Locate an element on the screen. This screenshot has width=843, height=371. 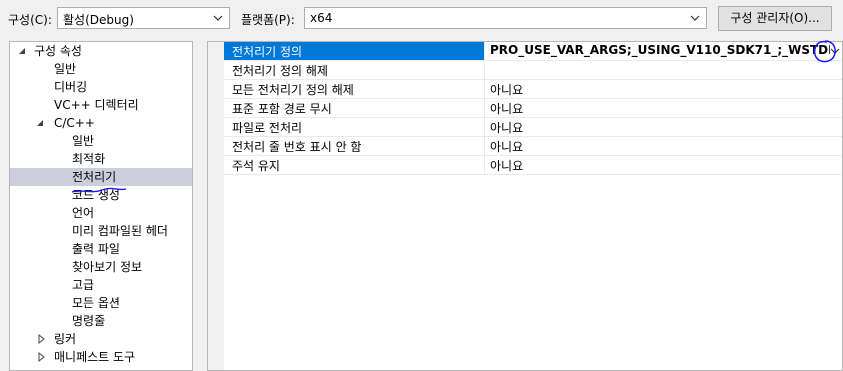
tree-item-precompiled-headers: 미리 컴파일된 헤더 is located at coordinates (120, 231).